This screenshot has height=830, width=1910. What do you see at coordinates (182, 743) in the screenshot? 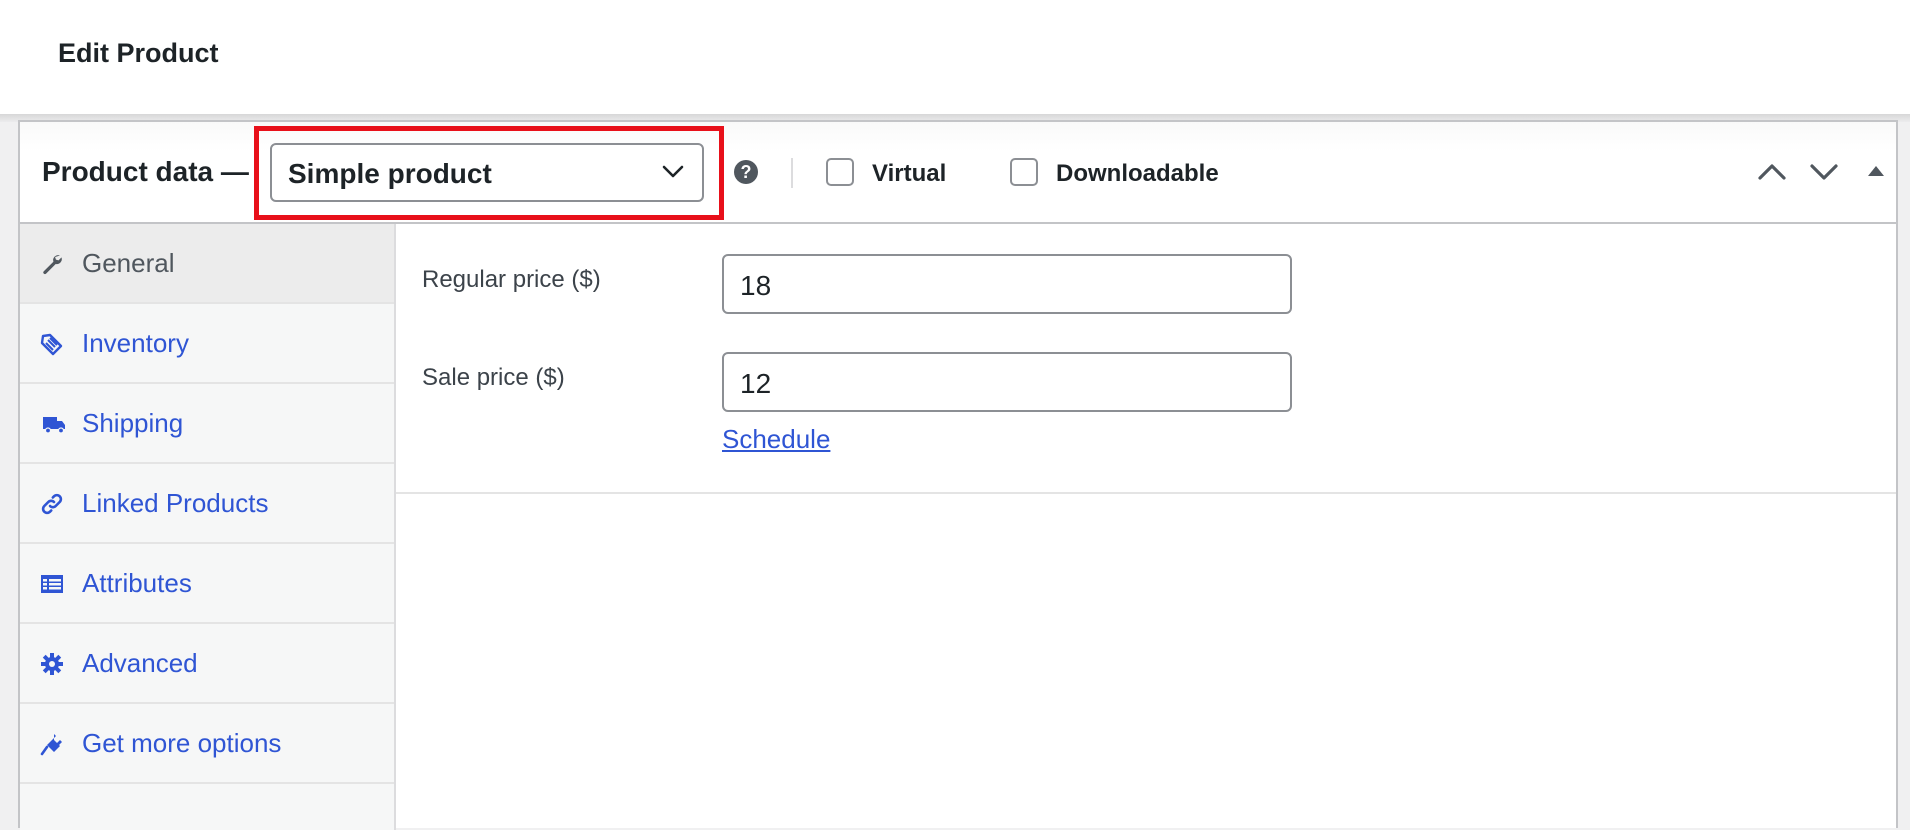
I see `tab-label: Get more options` at bounding box center [182, 743].